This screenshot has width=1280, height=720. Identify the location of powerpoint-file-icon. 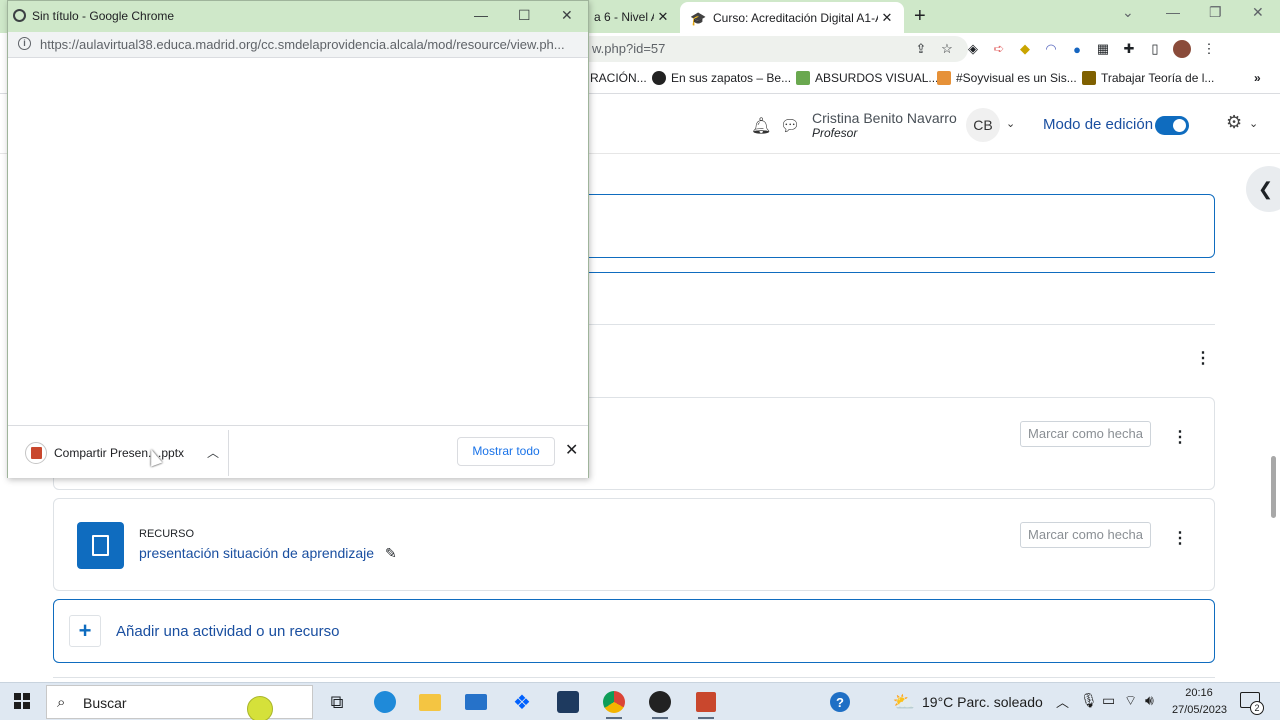
(36, 453).